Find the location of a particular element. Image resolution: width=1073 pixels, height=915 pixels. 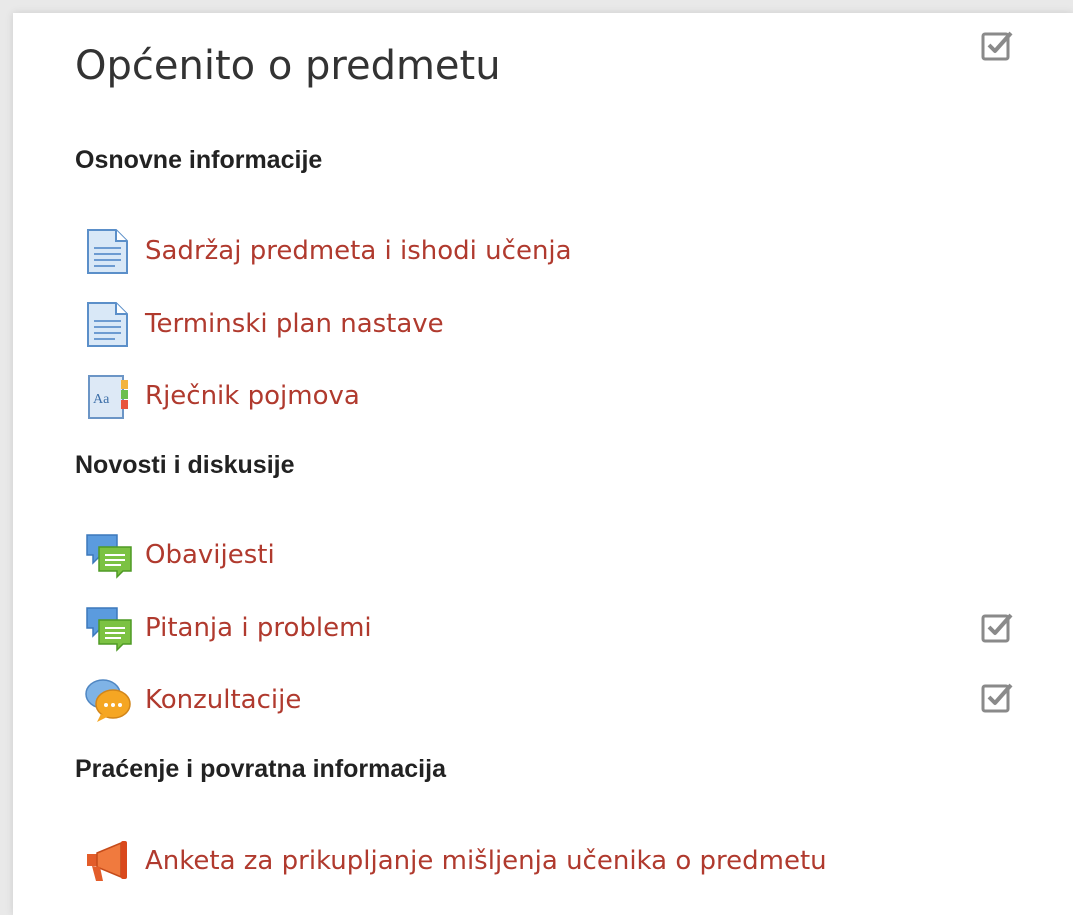

activity-item: Terminski plan nastave is located at coordinates (263, 324).